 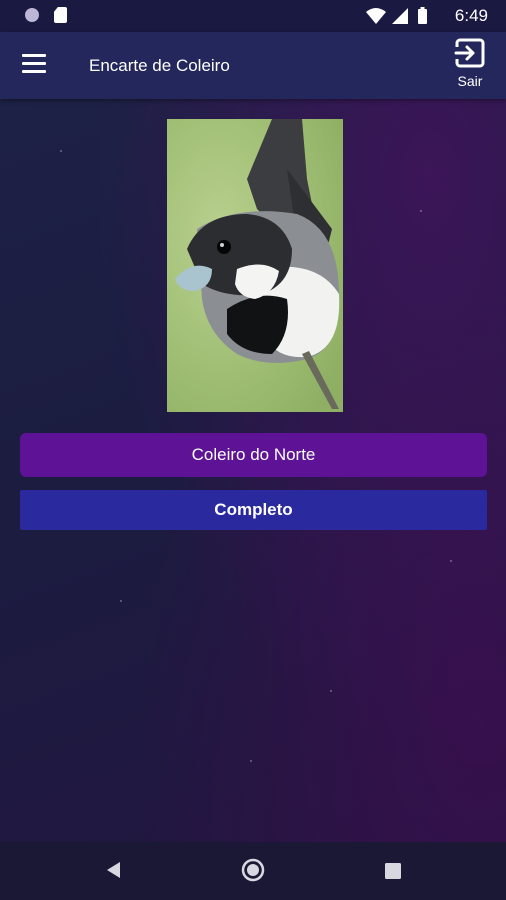 What do you see at coordinates (469, 53) in the screenshot?
I see `exit-icon` at bounding box center [469, 53].